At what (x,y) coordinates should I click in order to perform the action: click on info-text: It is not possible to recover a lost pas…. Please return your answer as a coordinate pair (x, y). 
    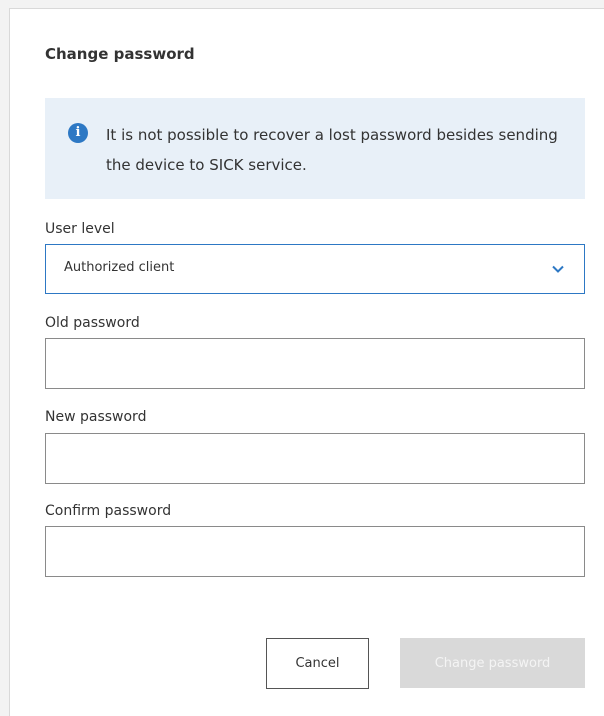
    Looking at the image, I should click on (332, 150).